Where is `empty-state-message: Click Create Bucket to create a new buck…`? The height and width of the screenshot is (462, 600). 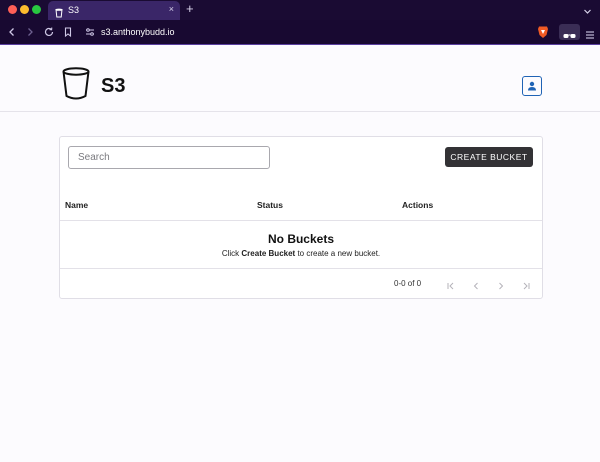
empty-state-message: Click Create Bucket to create a new buck… is located at coordinates (301, 254).